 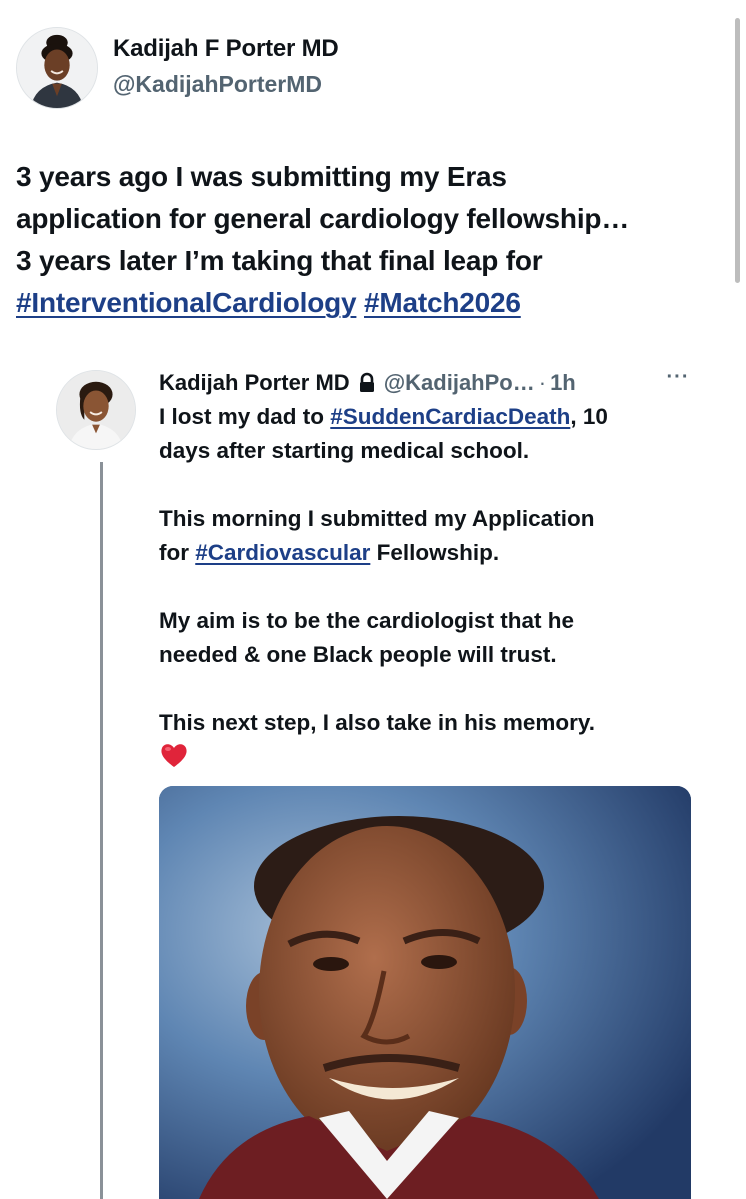 What do you see at coordinates (358, 654) in the screenshot?
I see `quoted-text-line: needed & one Black people will trust.` at bounding box center [358, 654].